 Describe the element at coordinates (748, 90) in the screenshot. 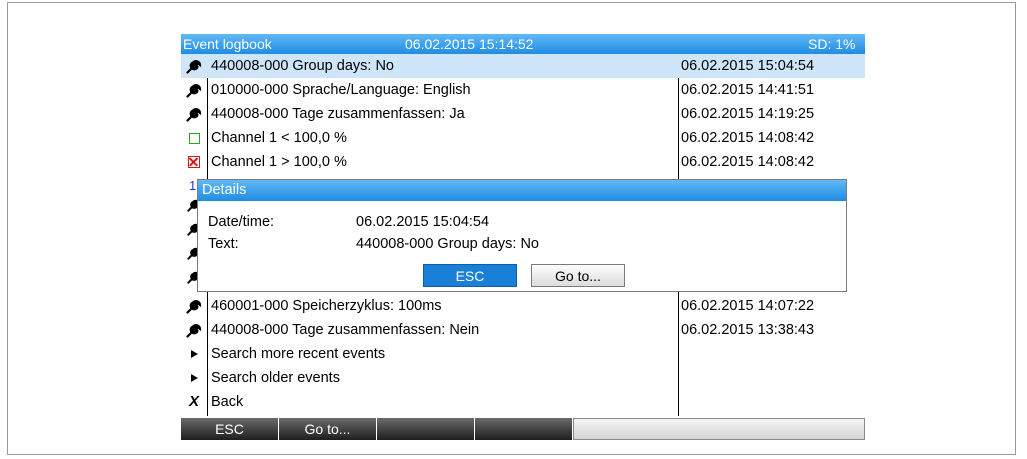

I see `event-time: 06.02.2015 14:41:51` at that location.